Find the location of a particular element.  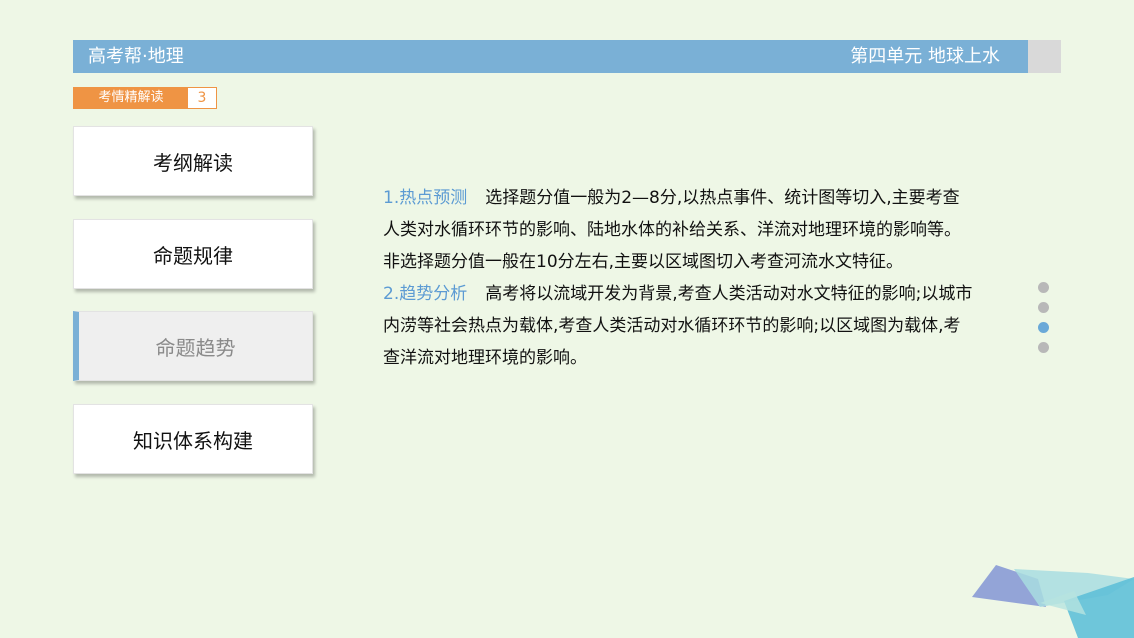

menu-button-label: 知识体系构建 is located at coordinates (193, 440).